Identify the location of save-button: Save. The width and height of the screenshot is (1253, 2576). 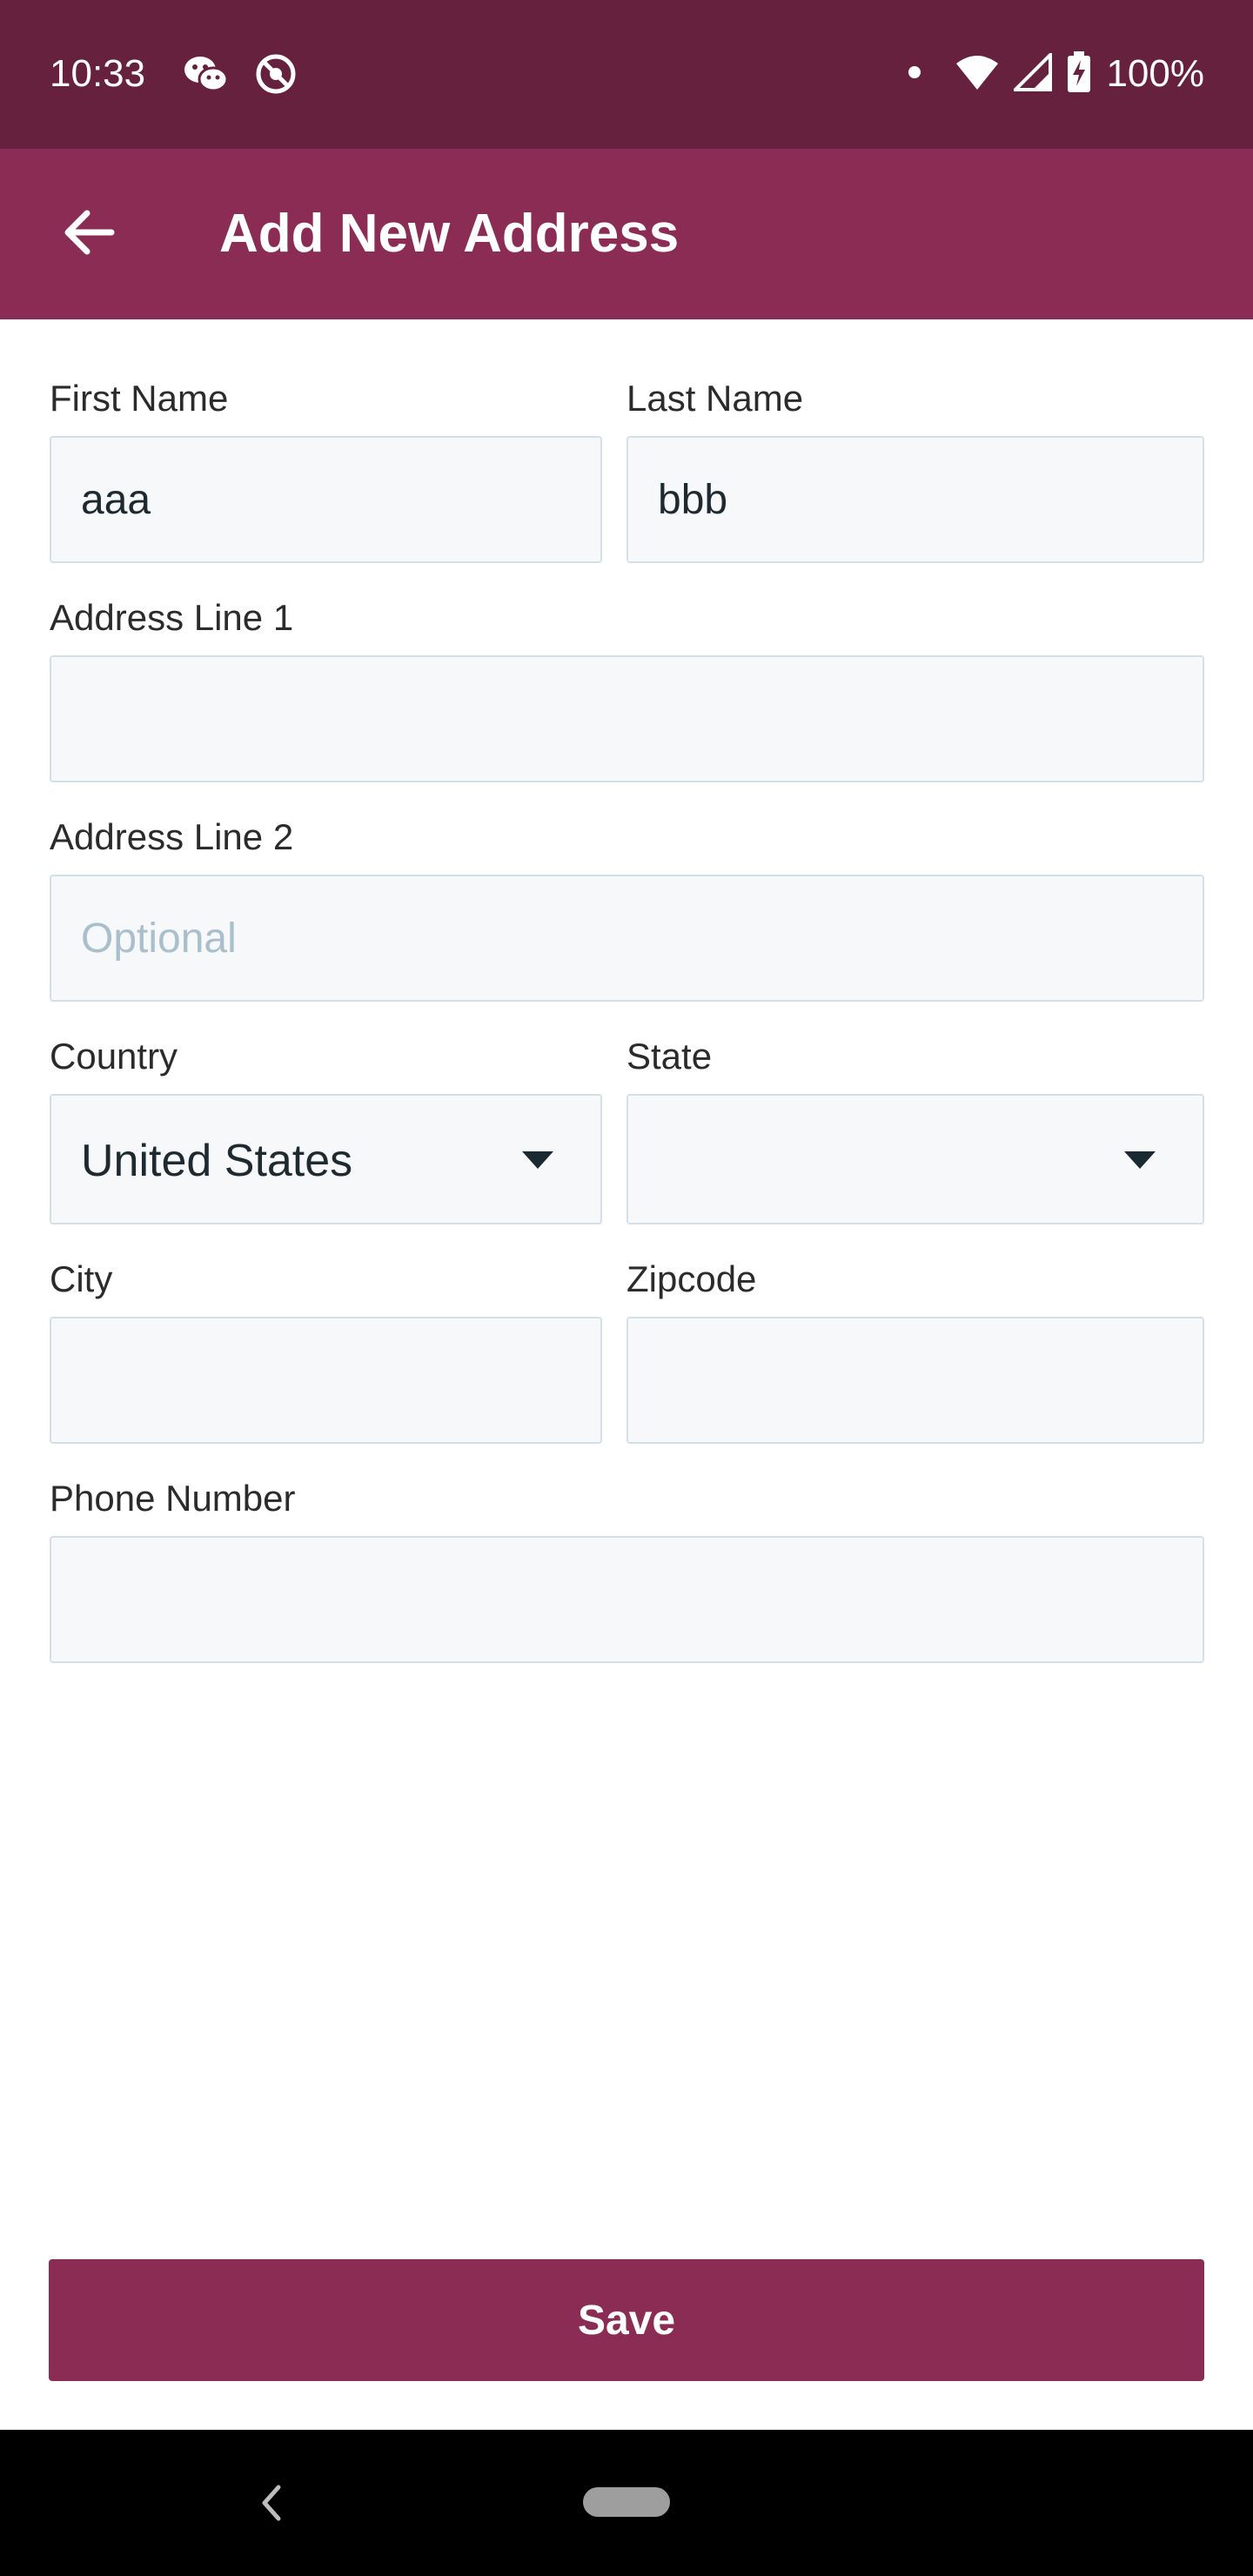
(626, 2320).